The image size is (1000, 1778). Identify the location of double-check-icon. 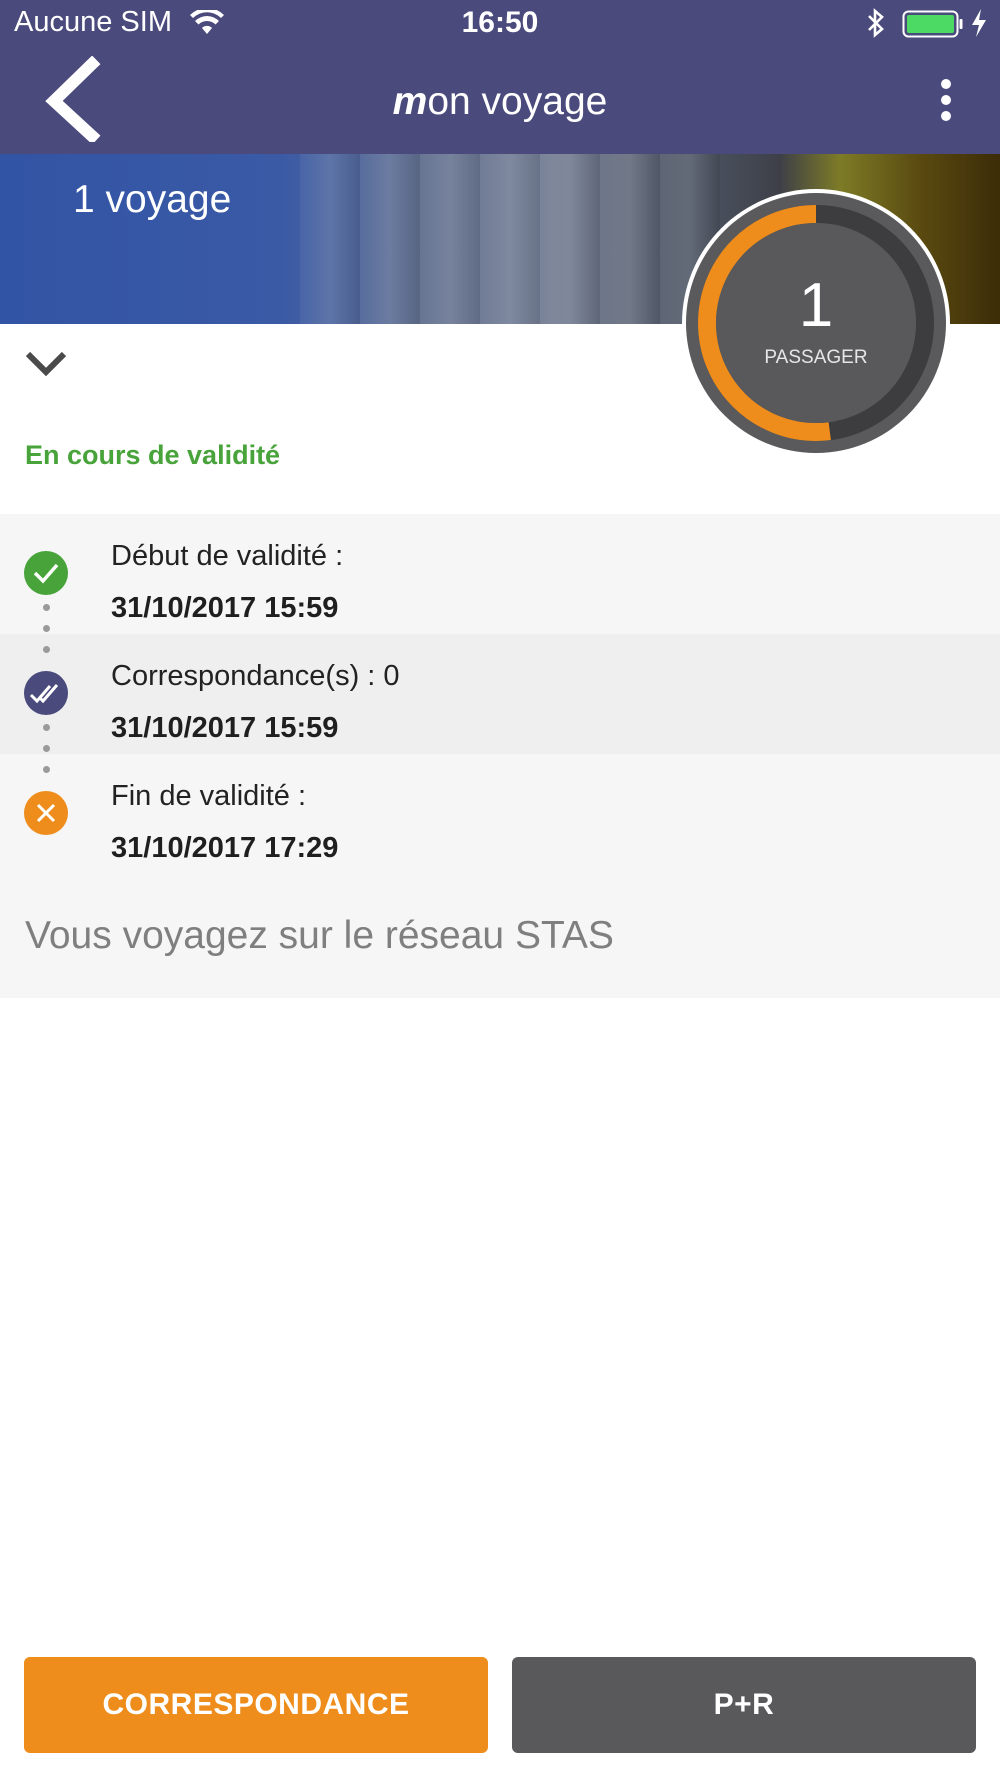
(46, 693).